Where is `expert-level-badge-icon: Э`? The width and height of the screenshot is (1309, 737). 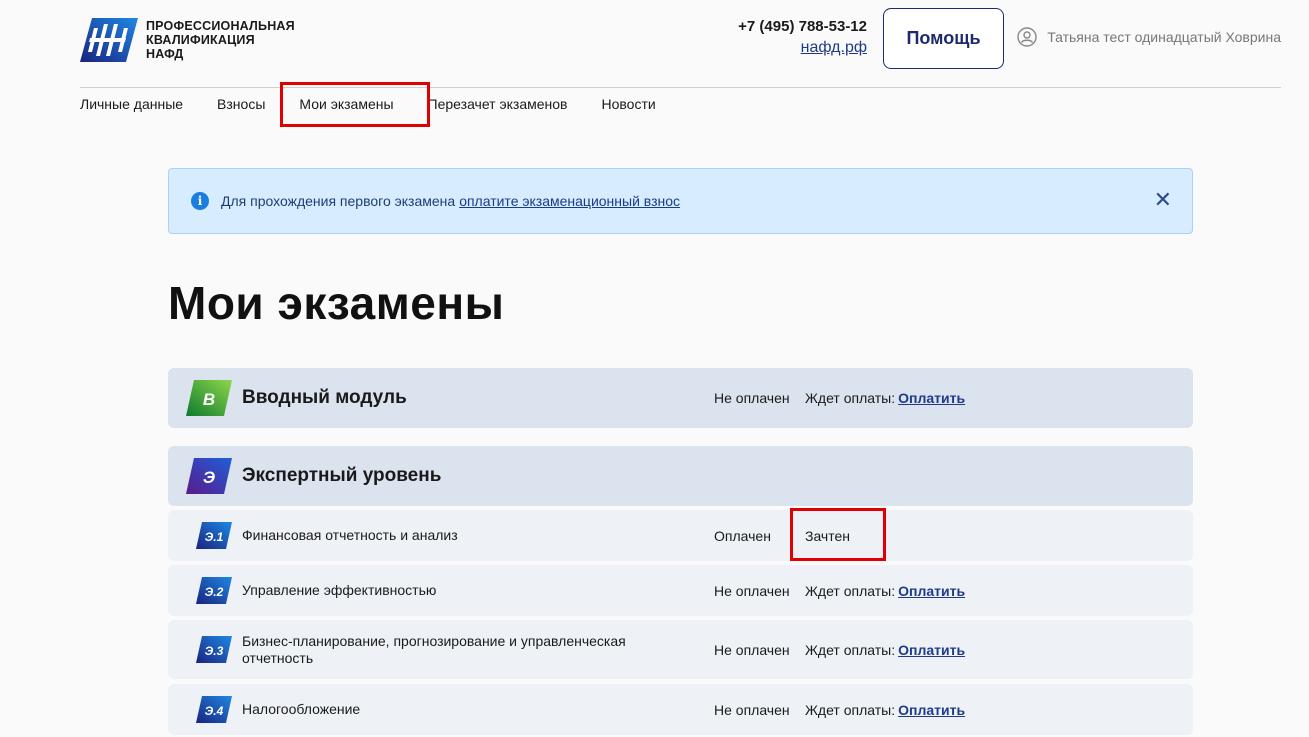 expert-level-badge-icon: Э is located at coordinates (209, 476).